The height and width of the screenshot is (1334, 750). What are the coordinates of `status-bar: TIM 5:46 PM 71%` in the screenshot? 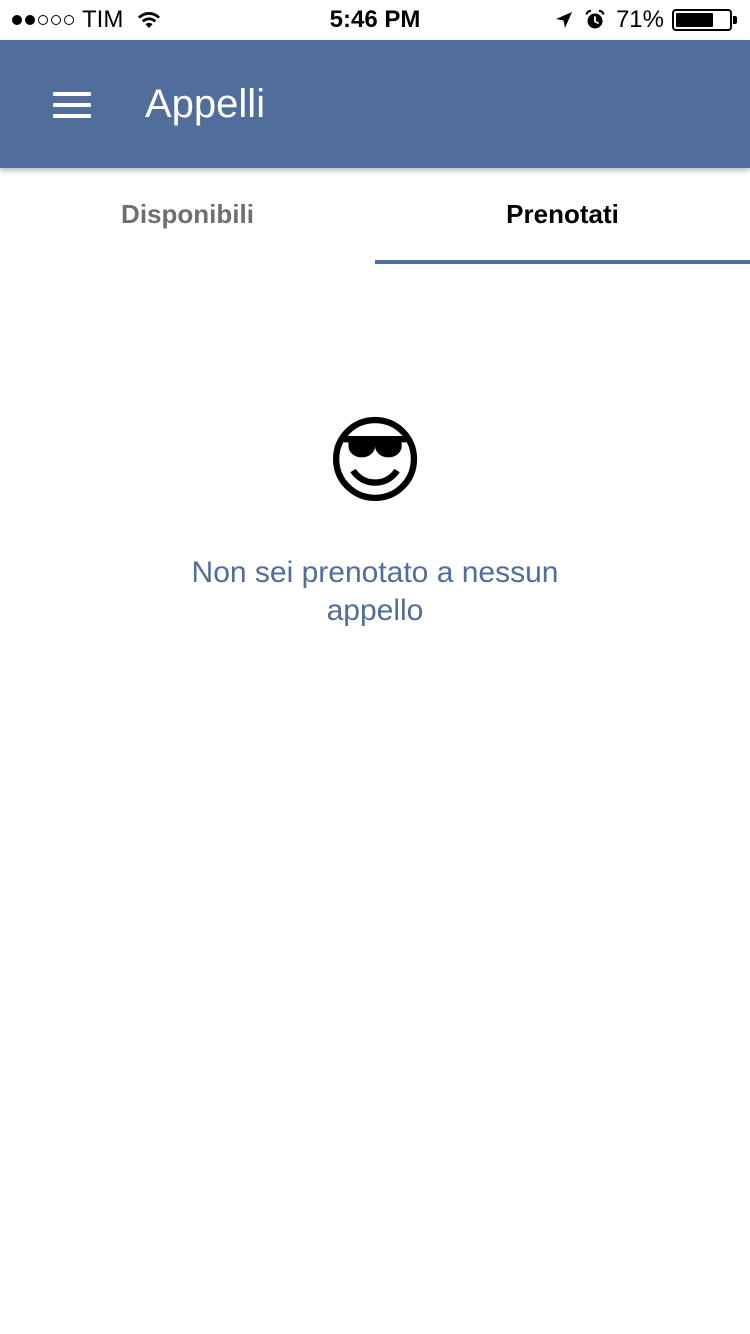 It's located at (375, 20).